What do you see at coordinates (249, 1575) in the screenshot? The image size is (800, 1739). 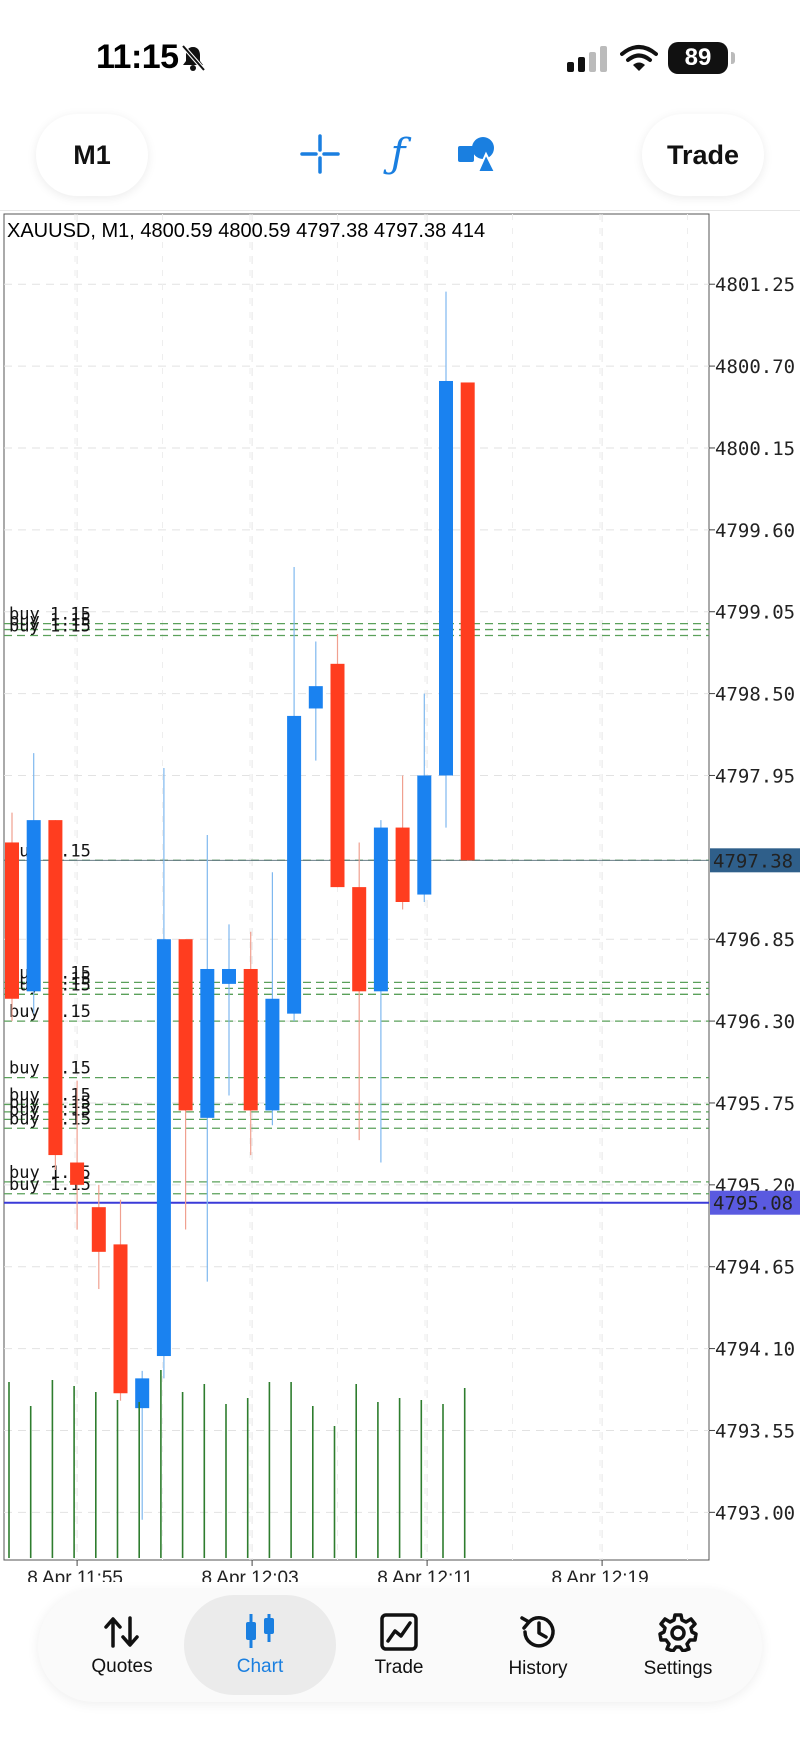 I see `time-axis-label: 8 Apr 12:03` at bounding box center [249, 1575].